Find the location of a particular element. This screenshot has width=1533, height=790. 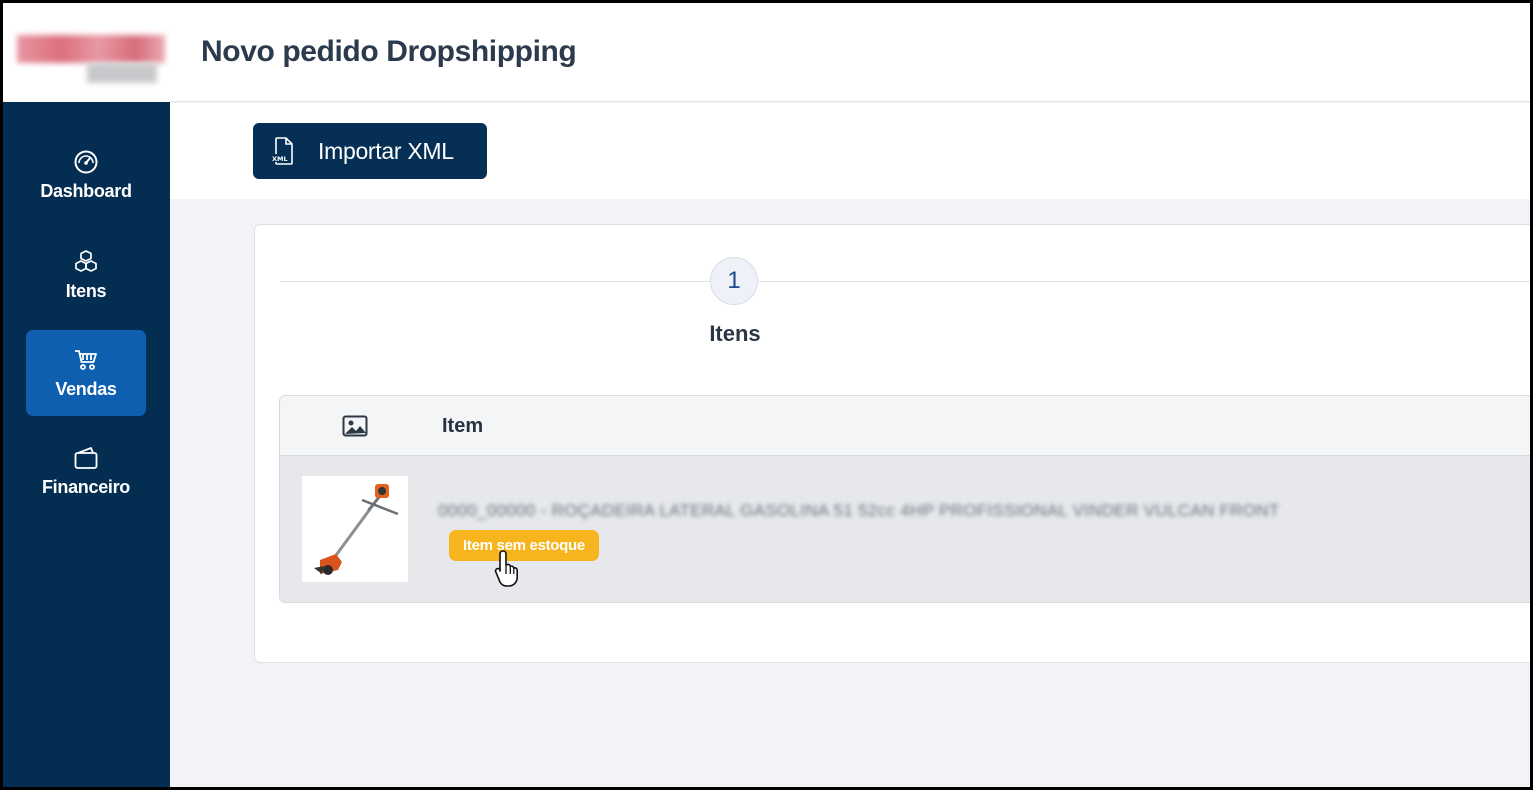

sidebar-item-financeiro: Financeiro is located at coordinates (86, 471).